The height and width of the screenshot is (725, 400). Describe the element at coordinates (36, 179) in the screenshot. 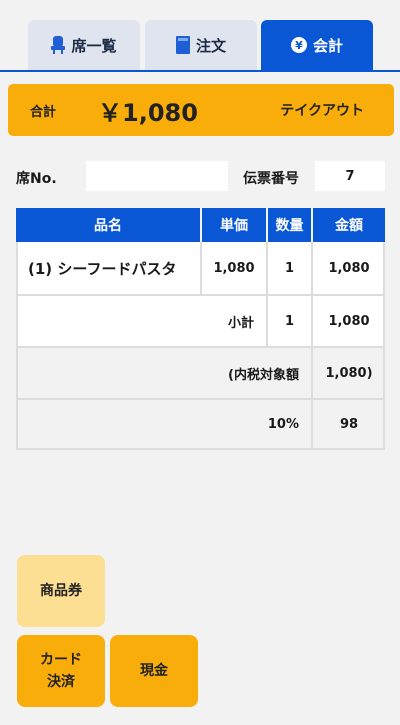

I see `seat-number-label: 席No.` at that location.